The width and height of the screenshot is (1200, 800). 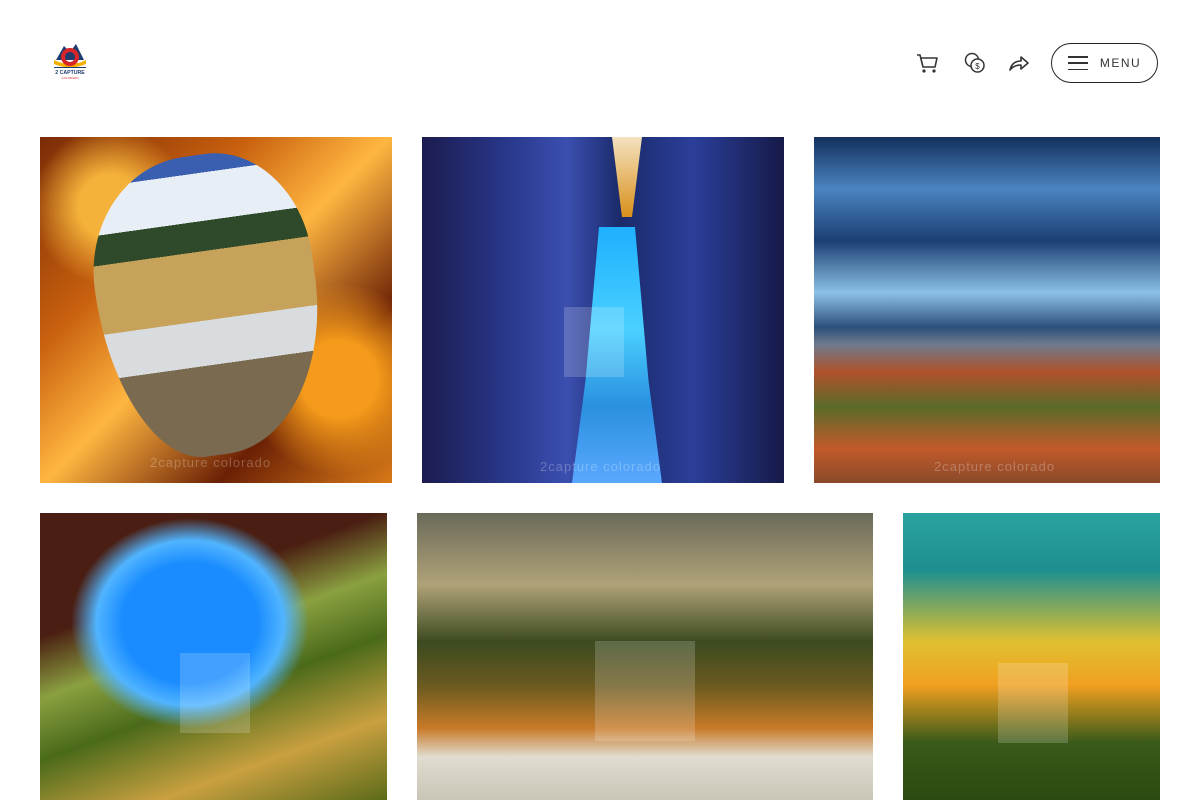 What do you see at coordinates (1120, 63) in the screenshot?
I see `menu-label: MENU` at bounding box center [1120, 63].